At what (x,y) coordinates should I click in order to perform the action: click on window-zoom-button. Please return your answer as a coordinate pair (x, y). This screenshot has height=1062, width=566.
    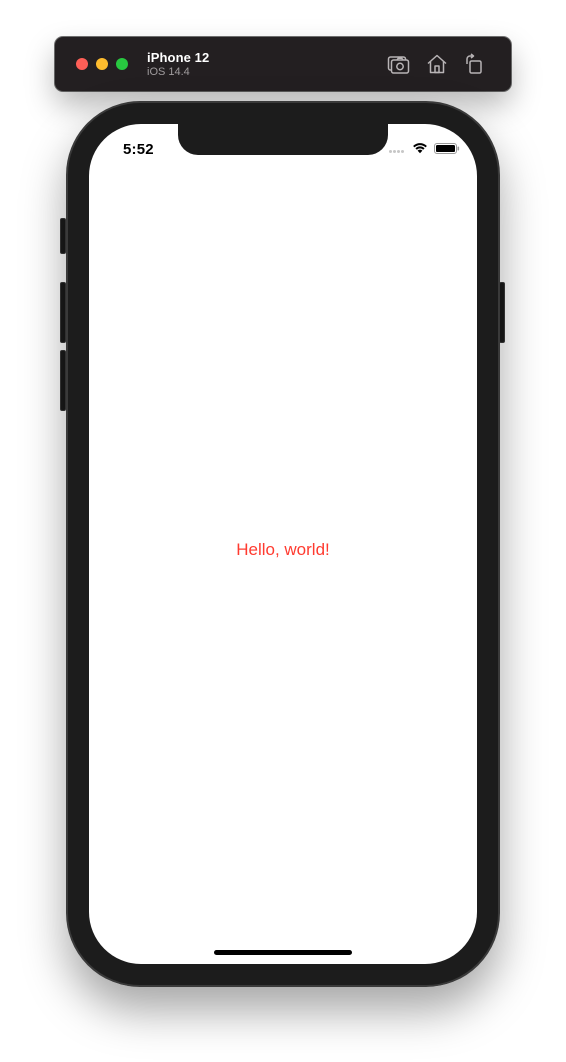
    Looking at the image, I should click on (122, 64).